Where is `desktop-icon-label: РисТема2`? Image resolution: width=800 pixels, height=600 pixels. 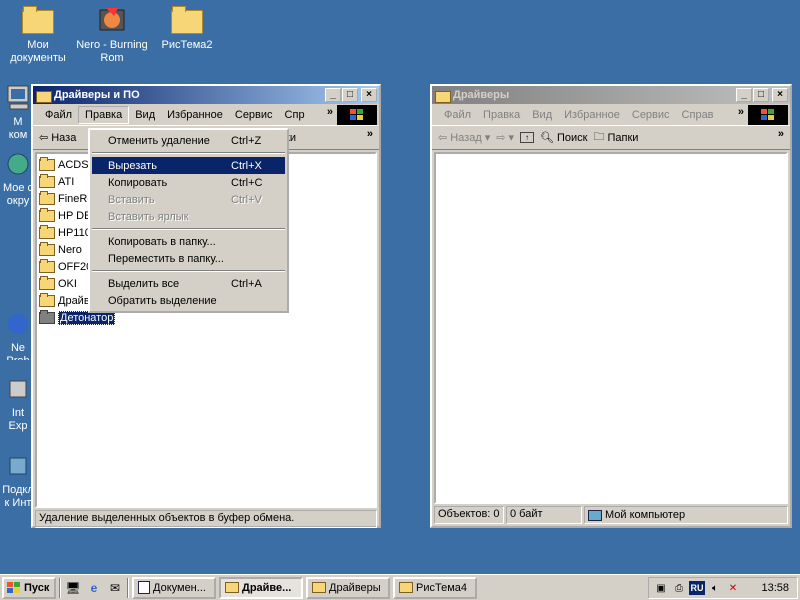
desktop-icon-label: РисТема2 is located at coordinates (187, 45).